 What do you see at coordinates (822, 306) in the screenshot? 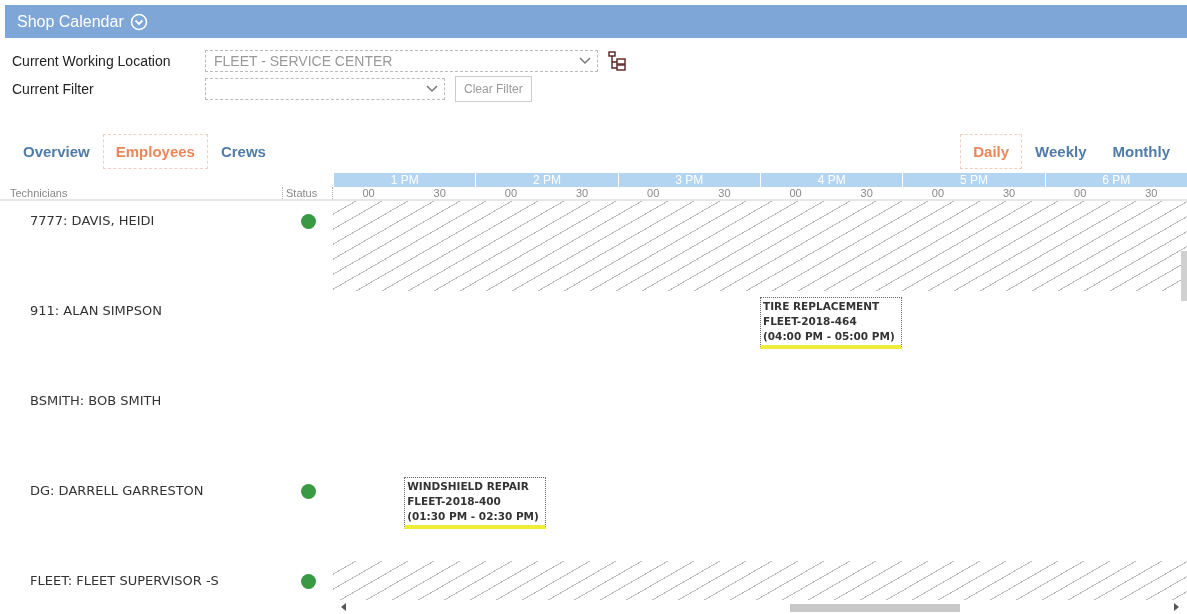
I see `work-order-title: TIRE REPLACEMENT` at bounding box center [822, 306].